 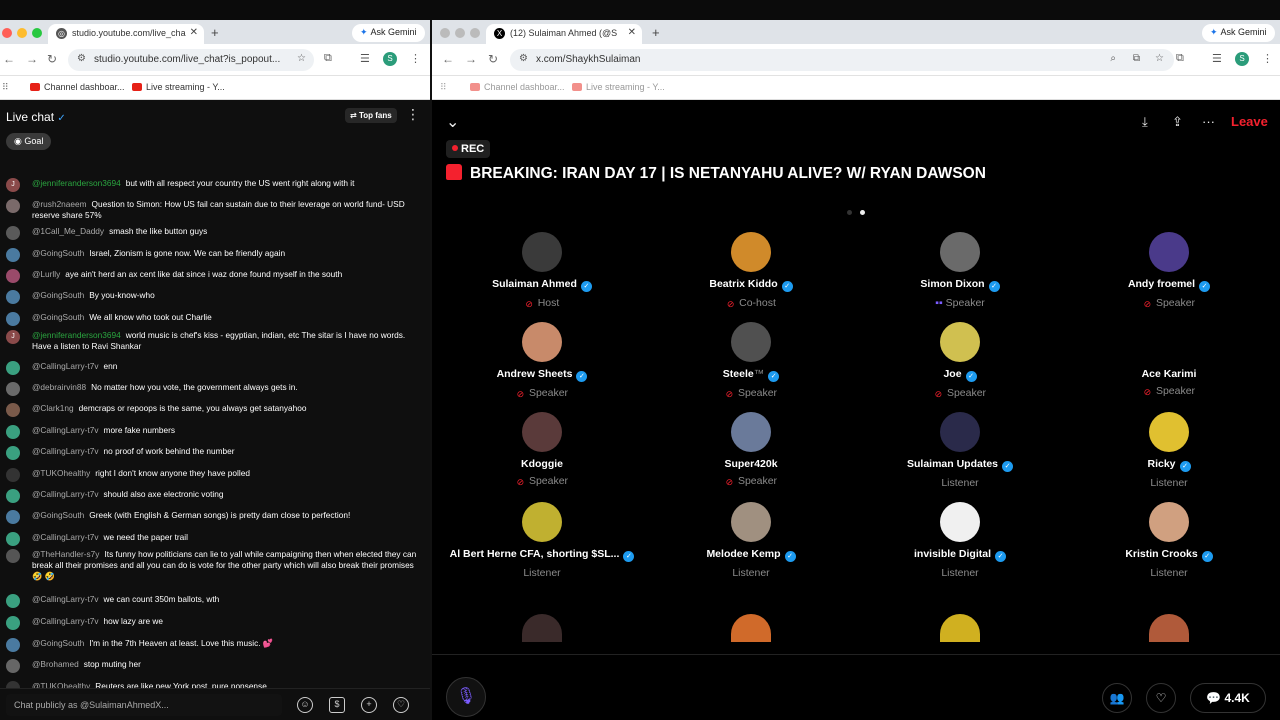 I want to click on ask-gemini-button: ✦ Ask Gemini, so click(x=1238, y=33).